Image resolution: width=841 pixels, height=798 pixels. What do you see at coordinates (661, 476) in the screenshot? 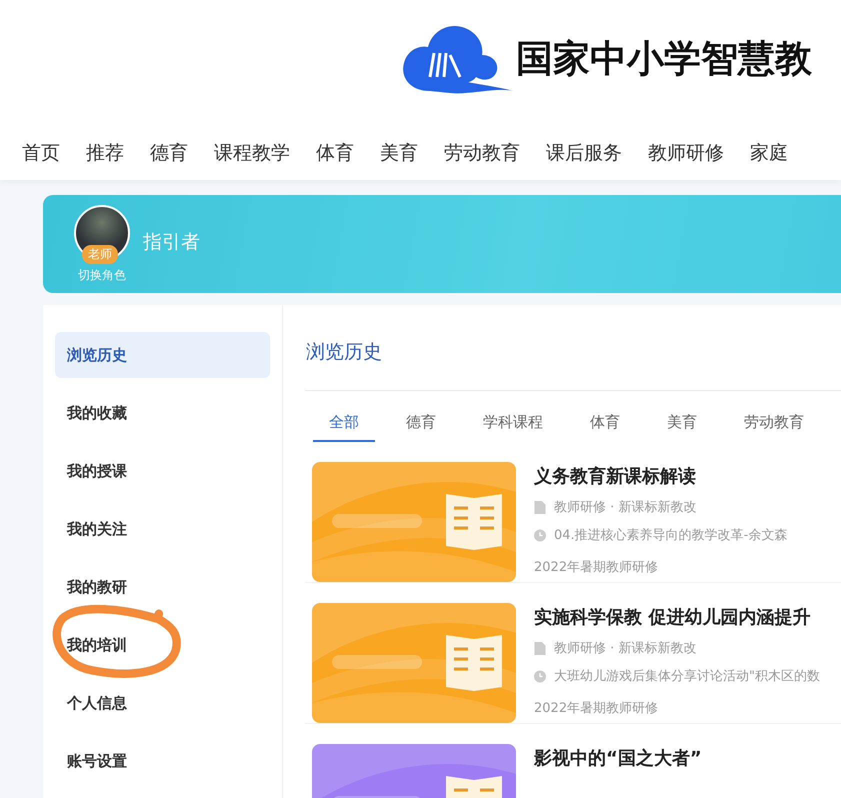
I see `course-title: 义务教育新课标解读` at bounding box center [661, 476].